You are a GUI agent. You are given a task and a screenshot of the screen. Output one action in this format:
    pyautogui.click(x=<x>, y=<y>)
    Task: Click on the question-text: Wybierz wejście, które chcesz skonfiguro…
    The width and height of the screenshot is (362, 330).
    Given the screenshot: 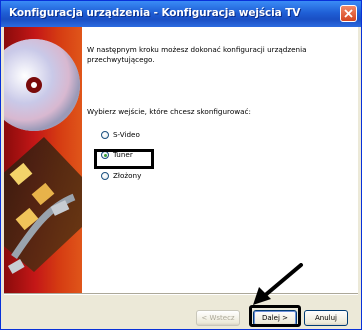 What is the action you would take?
    pyautogui.click(x=169, y=111)
    